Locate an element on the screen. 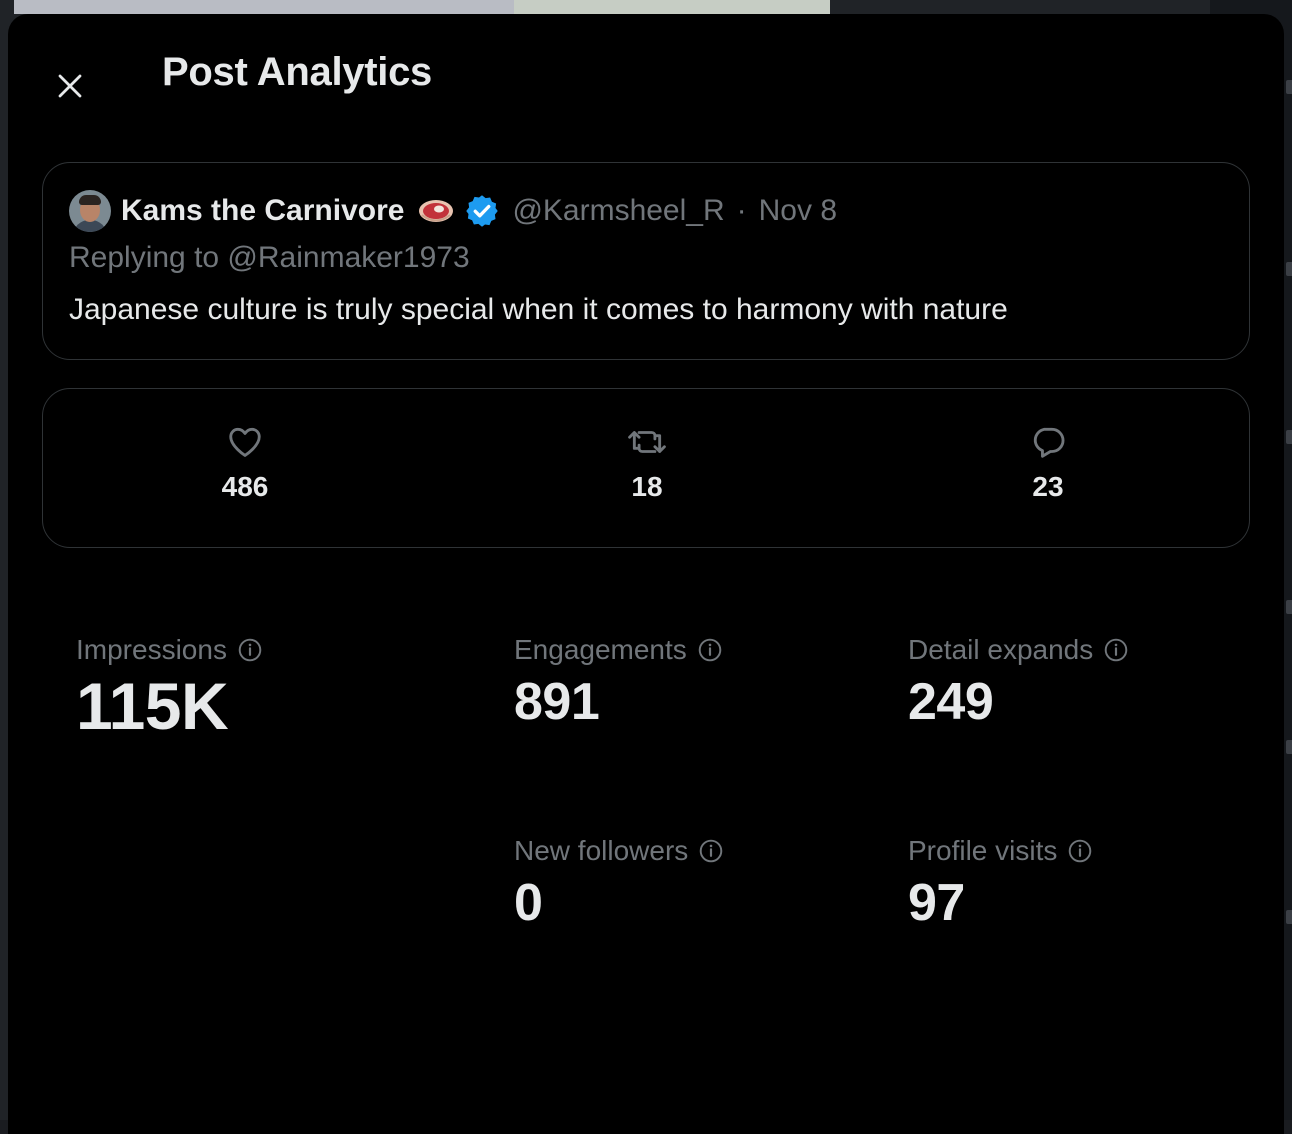 The width and height of the screenshot is (1292, 1134). reposts-count: 18 is located at coordinates (646, 487).